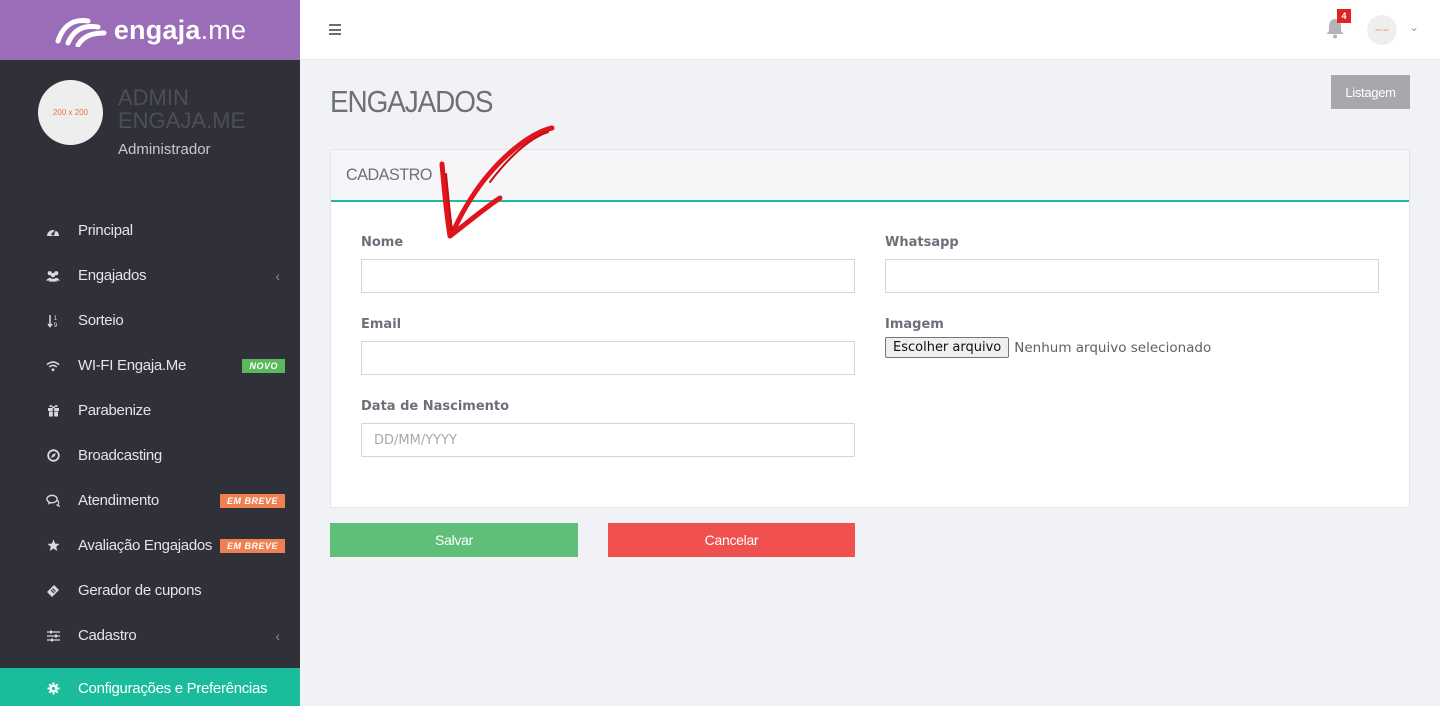  I want to click on sidebar-item-label: Principal, so click(105, 230).